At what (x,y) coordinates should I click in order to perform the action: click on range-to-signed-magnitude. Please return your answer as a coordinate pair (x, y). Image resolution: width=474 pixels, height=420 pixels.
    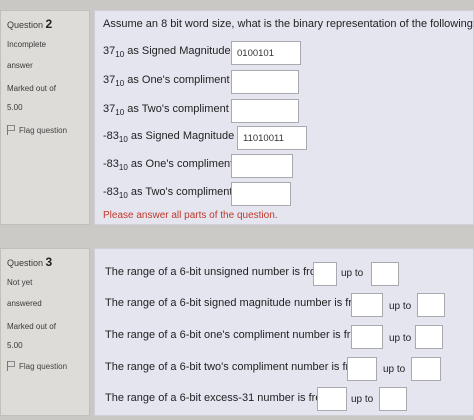
    Looking at the image, I should click on (431, 305).